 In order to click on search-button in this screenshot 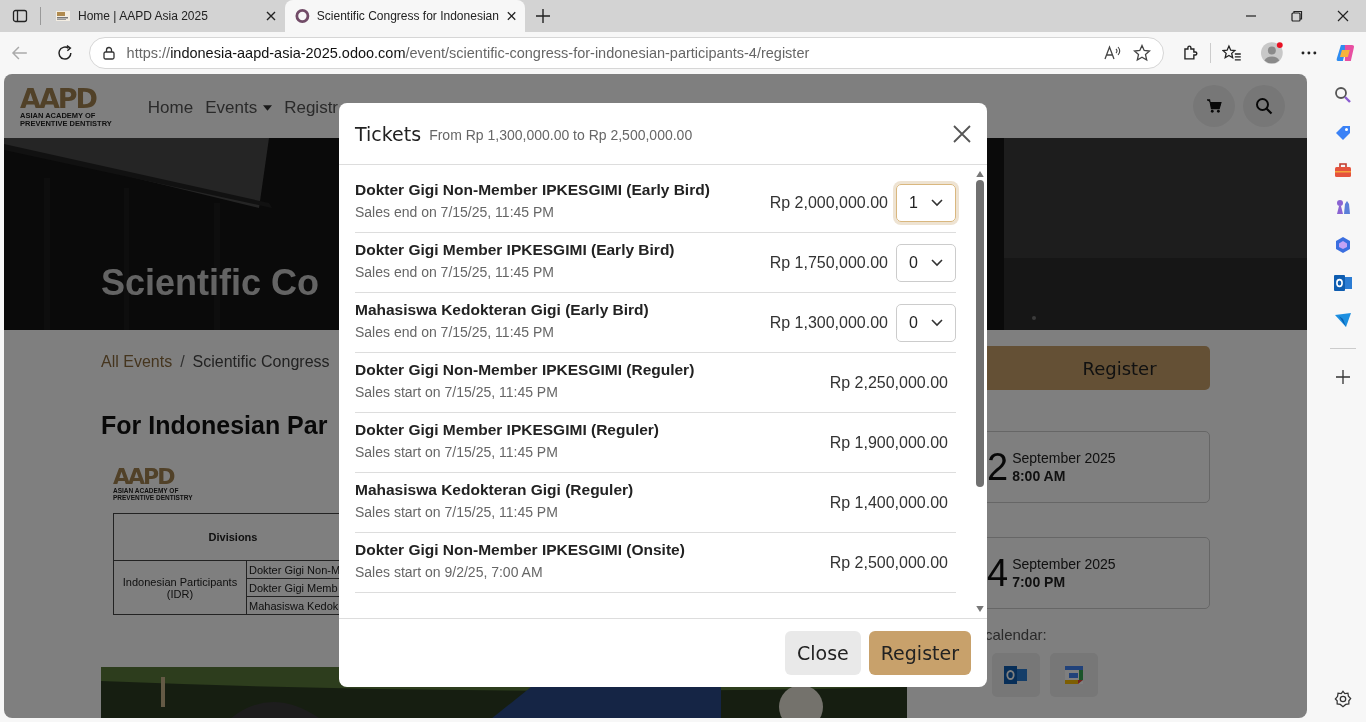, I will do `click(1264, 106)`.